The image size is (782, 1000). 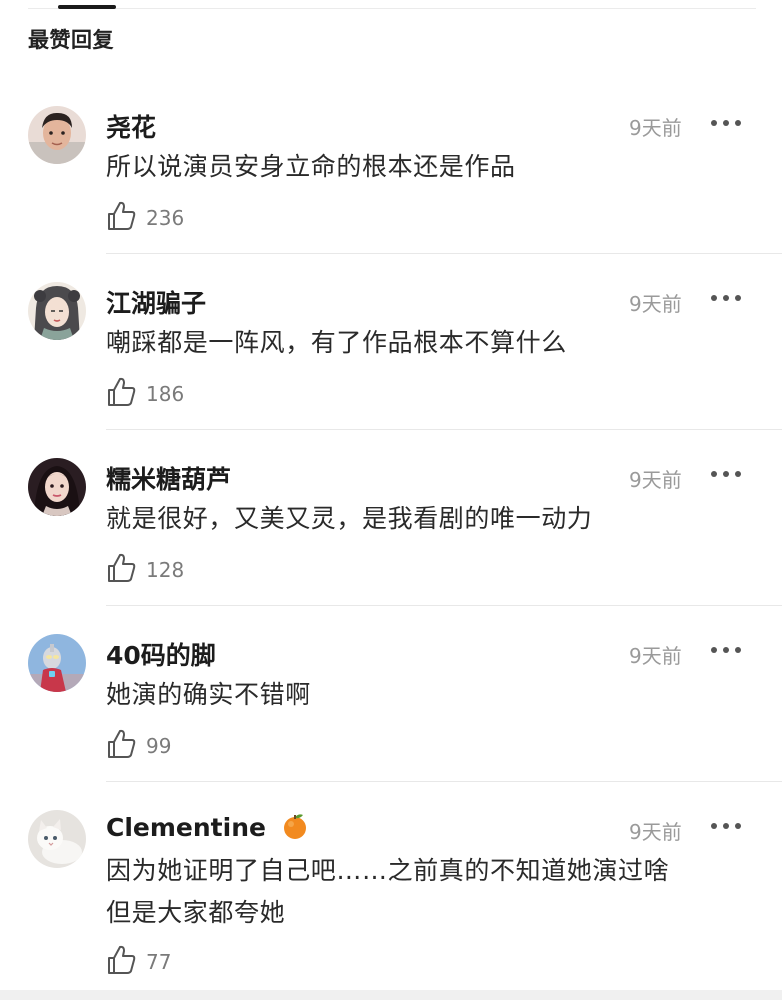 What do you see at coordinates (159, 962) in the screenshot?
I see `like-count: 77` at bounding box center [159, 962].